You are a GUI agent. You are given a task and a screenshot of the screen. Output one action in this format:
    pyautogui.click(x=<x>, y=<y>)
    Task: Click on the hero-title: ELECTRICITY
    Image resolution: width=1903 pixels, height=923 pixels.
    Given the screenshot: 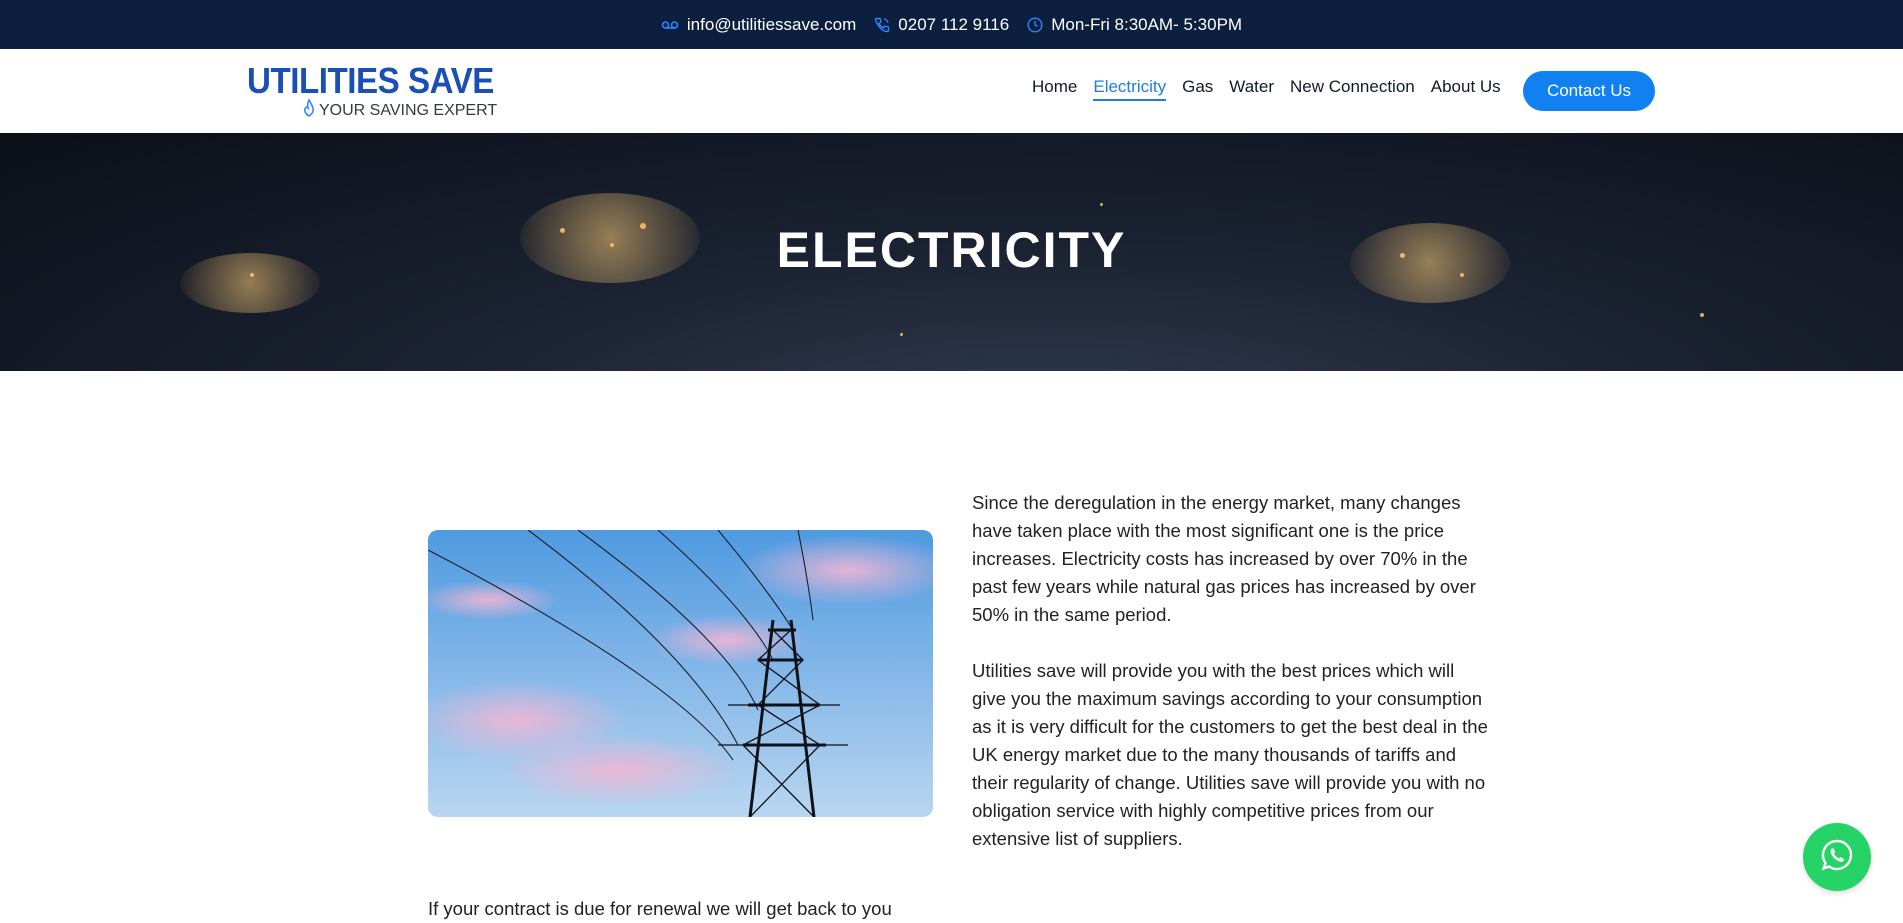 What is the action you would take?
    pyautogui.click(x=951, y=250)
    